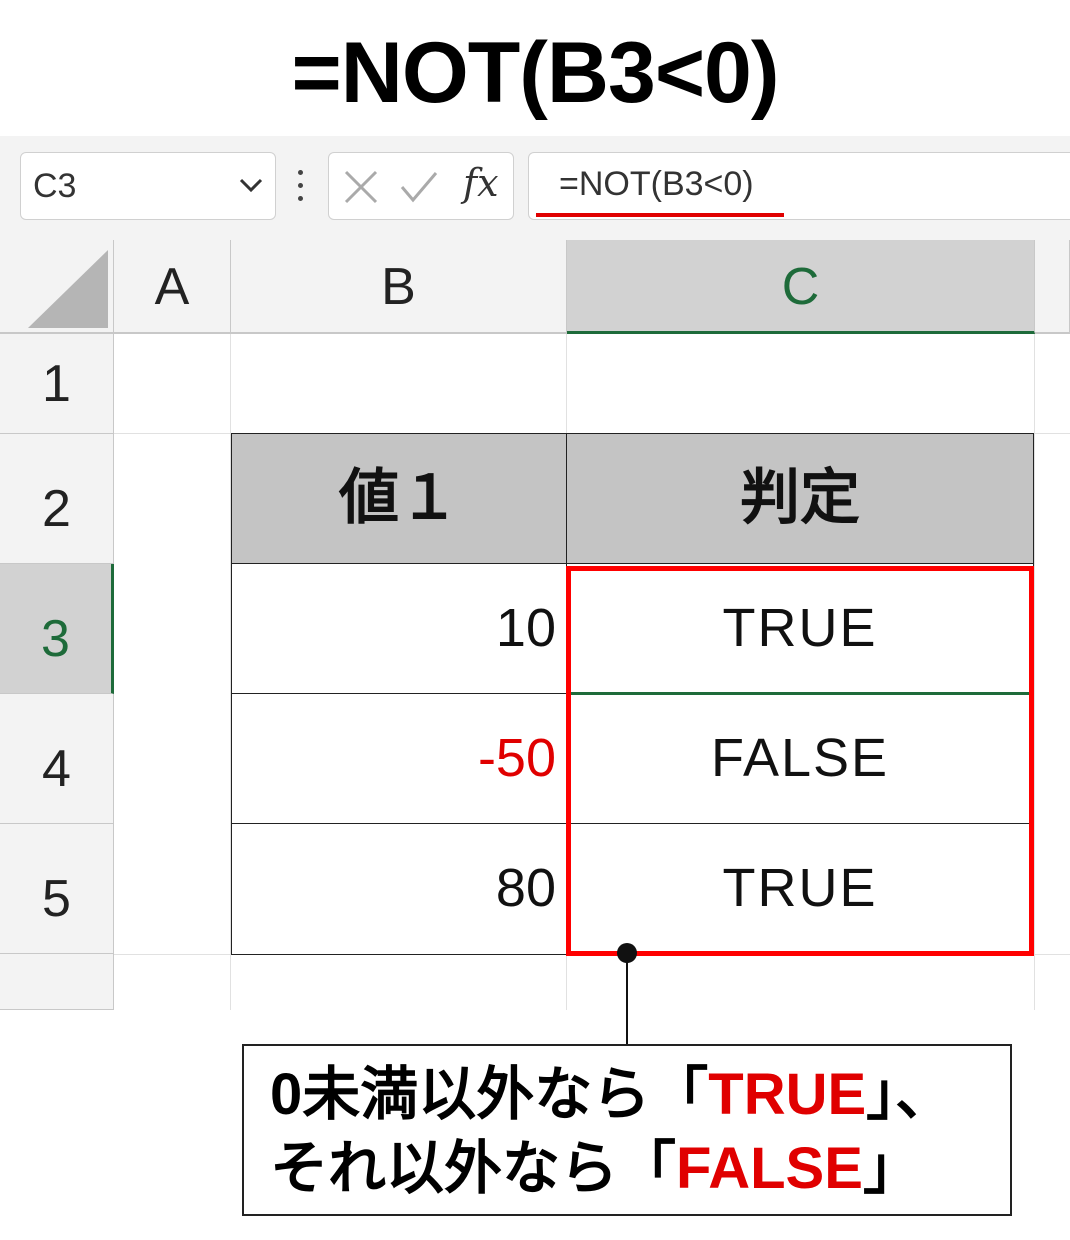 The image size is (1070, 1240). Describe the element at coordinates (399, 498) in the screenshot. I see `table-header-value: 値１` at that location.